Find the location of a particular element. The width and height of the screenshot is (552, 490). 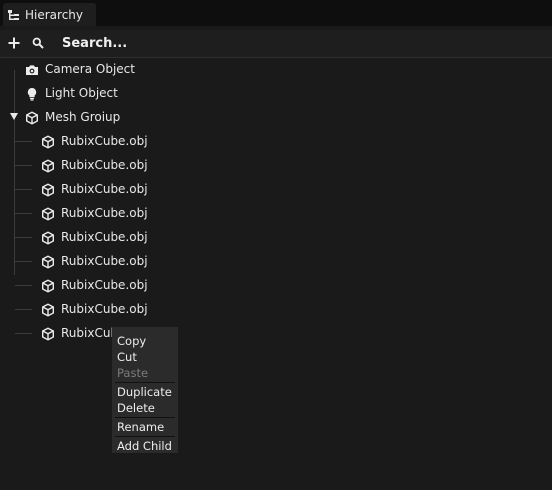

search-icon is located at coordinates (38, 43).